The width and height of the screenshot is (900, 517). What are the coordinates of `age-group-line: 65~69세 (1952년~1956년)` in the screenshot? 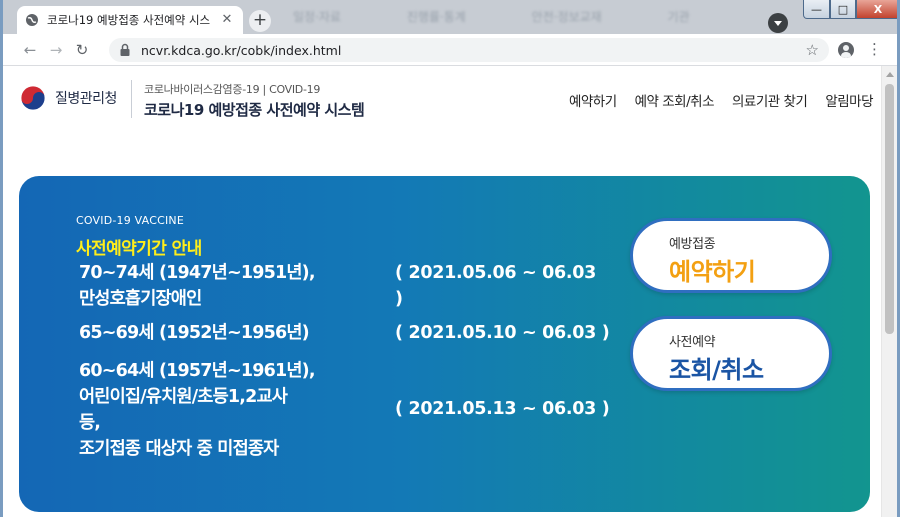 It's located at (194, 333).